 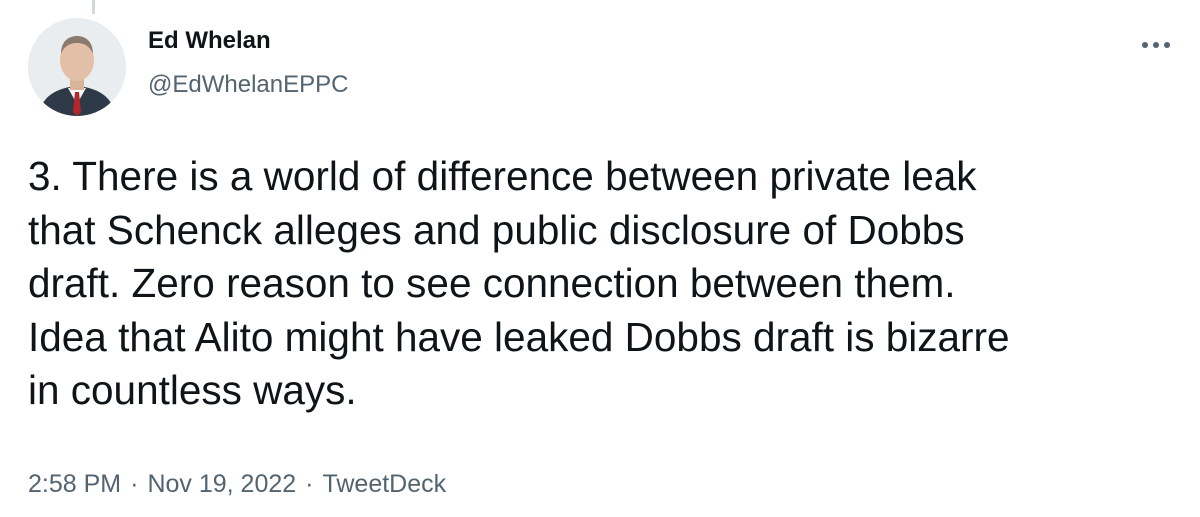 I want to click on tweet-time: 2:58 PM, so click(x=74, y=484).